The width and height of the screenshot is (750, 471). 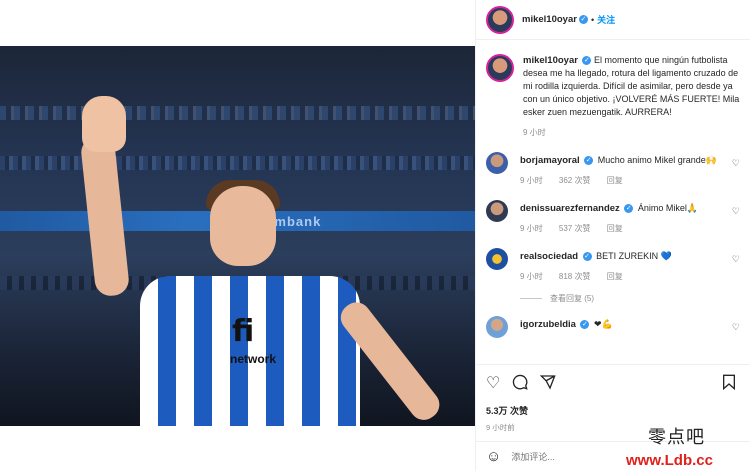 What do you see at coordinates (613, 384) in the screenshot?
I see `action-icons: ♡` at bounding box center [613, 384].